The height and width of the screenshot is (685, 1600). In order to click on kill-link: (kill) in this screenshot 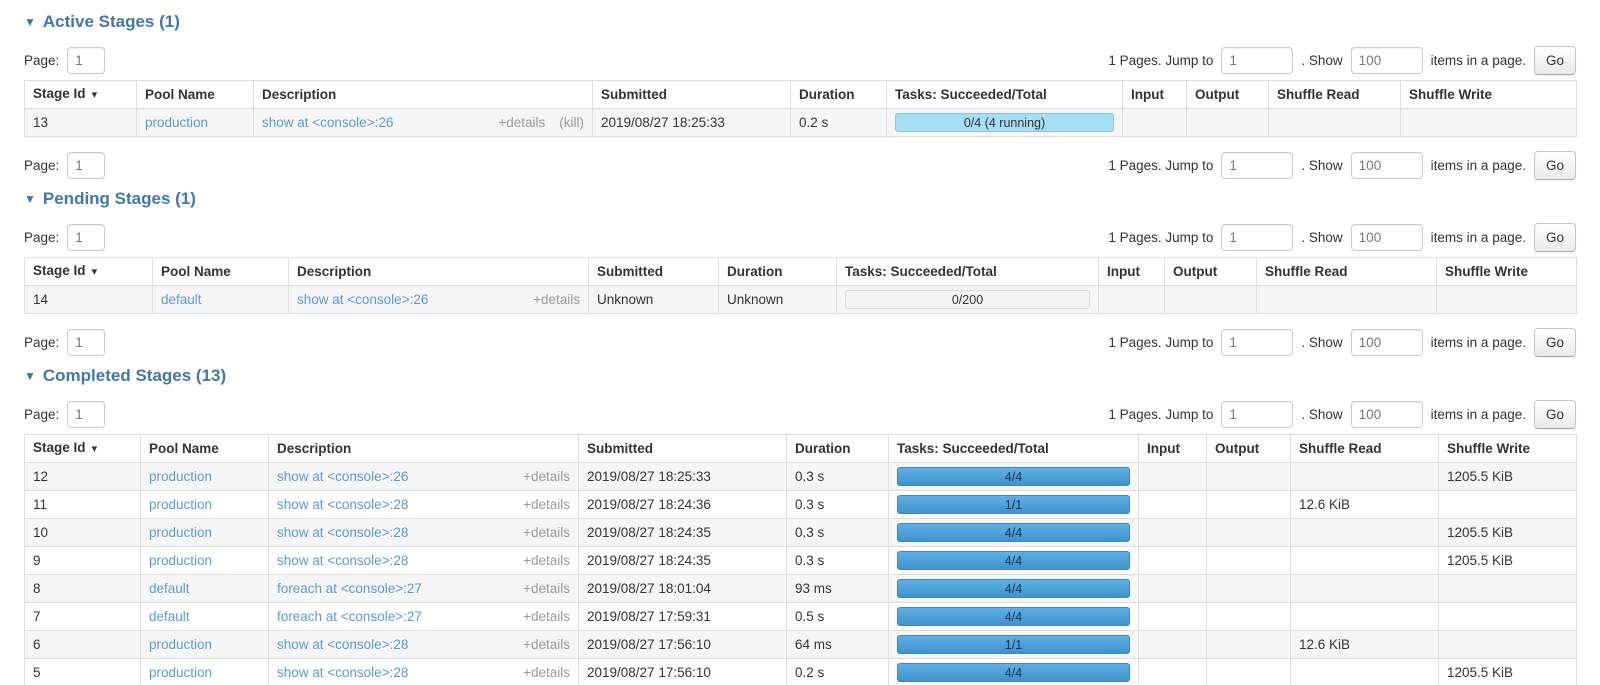, I will do `click(571, 122)`.